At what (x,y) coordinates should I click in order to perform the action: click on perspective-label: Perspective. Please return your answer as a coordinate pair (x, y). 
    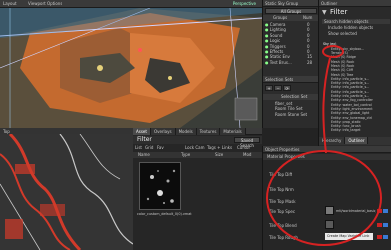
    Looking at the image, I should click on (244, 3).